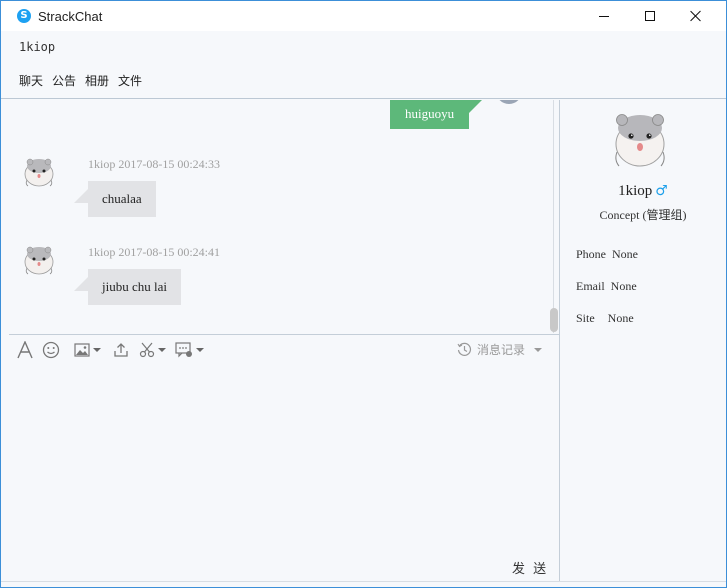  What do you see at coordinates (97, 80) in the screenshot?
I see `tab-album: 相册` at bounding box center [97, 80].